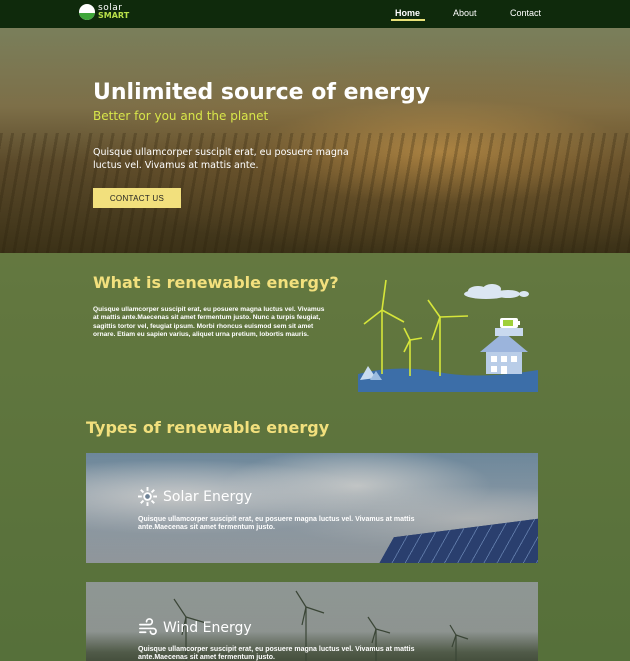 This screenshot has height=661, width=630. Describe the element at coordinates (465, 13) in the screenshot. I see `nav-about-link: About` at that location.